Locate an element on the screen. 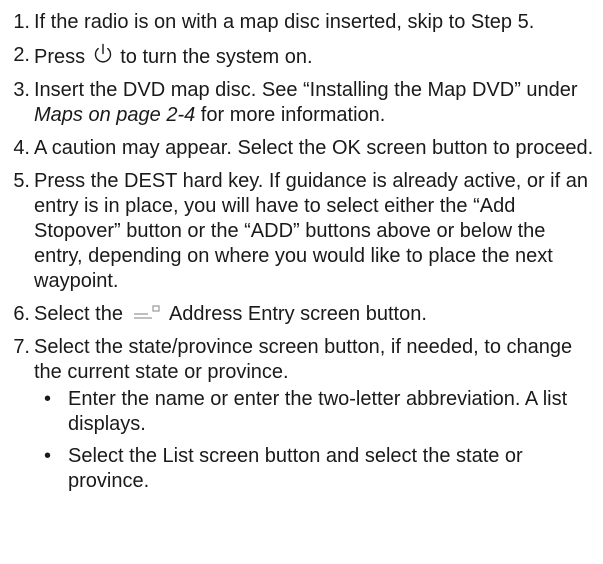  step-text-after: Address Entry screen button. is located at coordinates (297, 314).